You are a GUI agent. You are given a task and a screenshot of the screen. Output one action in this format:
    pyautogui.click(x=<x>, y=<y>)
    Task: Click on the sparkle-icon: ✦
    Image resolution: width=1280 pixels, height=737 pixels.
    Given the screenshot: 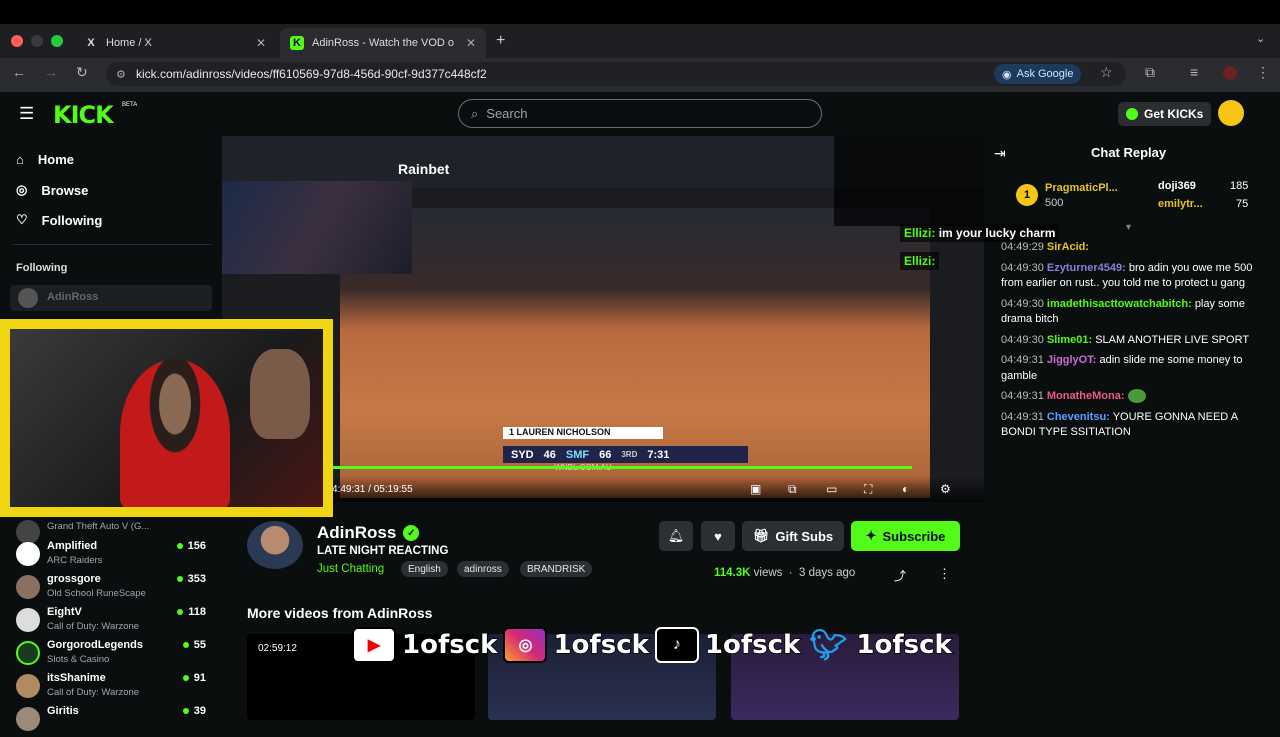 What is the action you would take?
    pyautogui.click(x=871, y=535)
    